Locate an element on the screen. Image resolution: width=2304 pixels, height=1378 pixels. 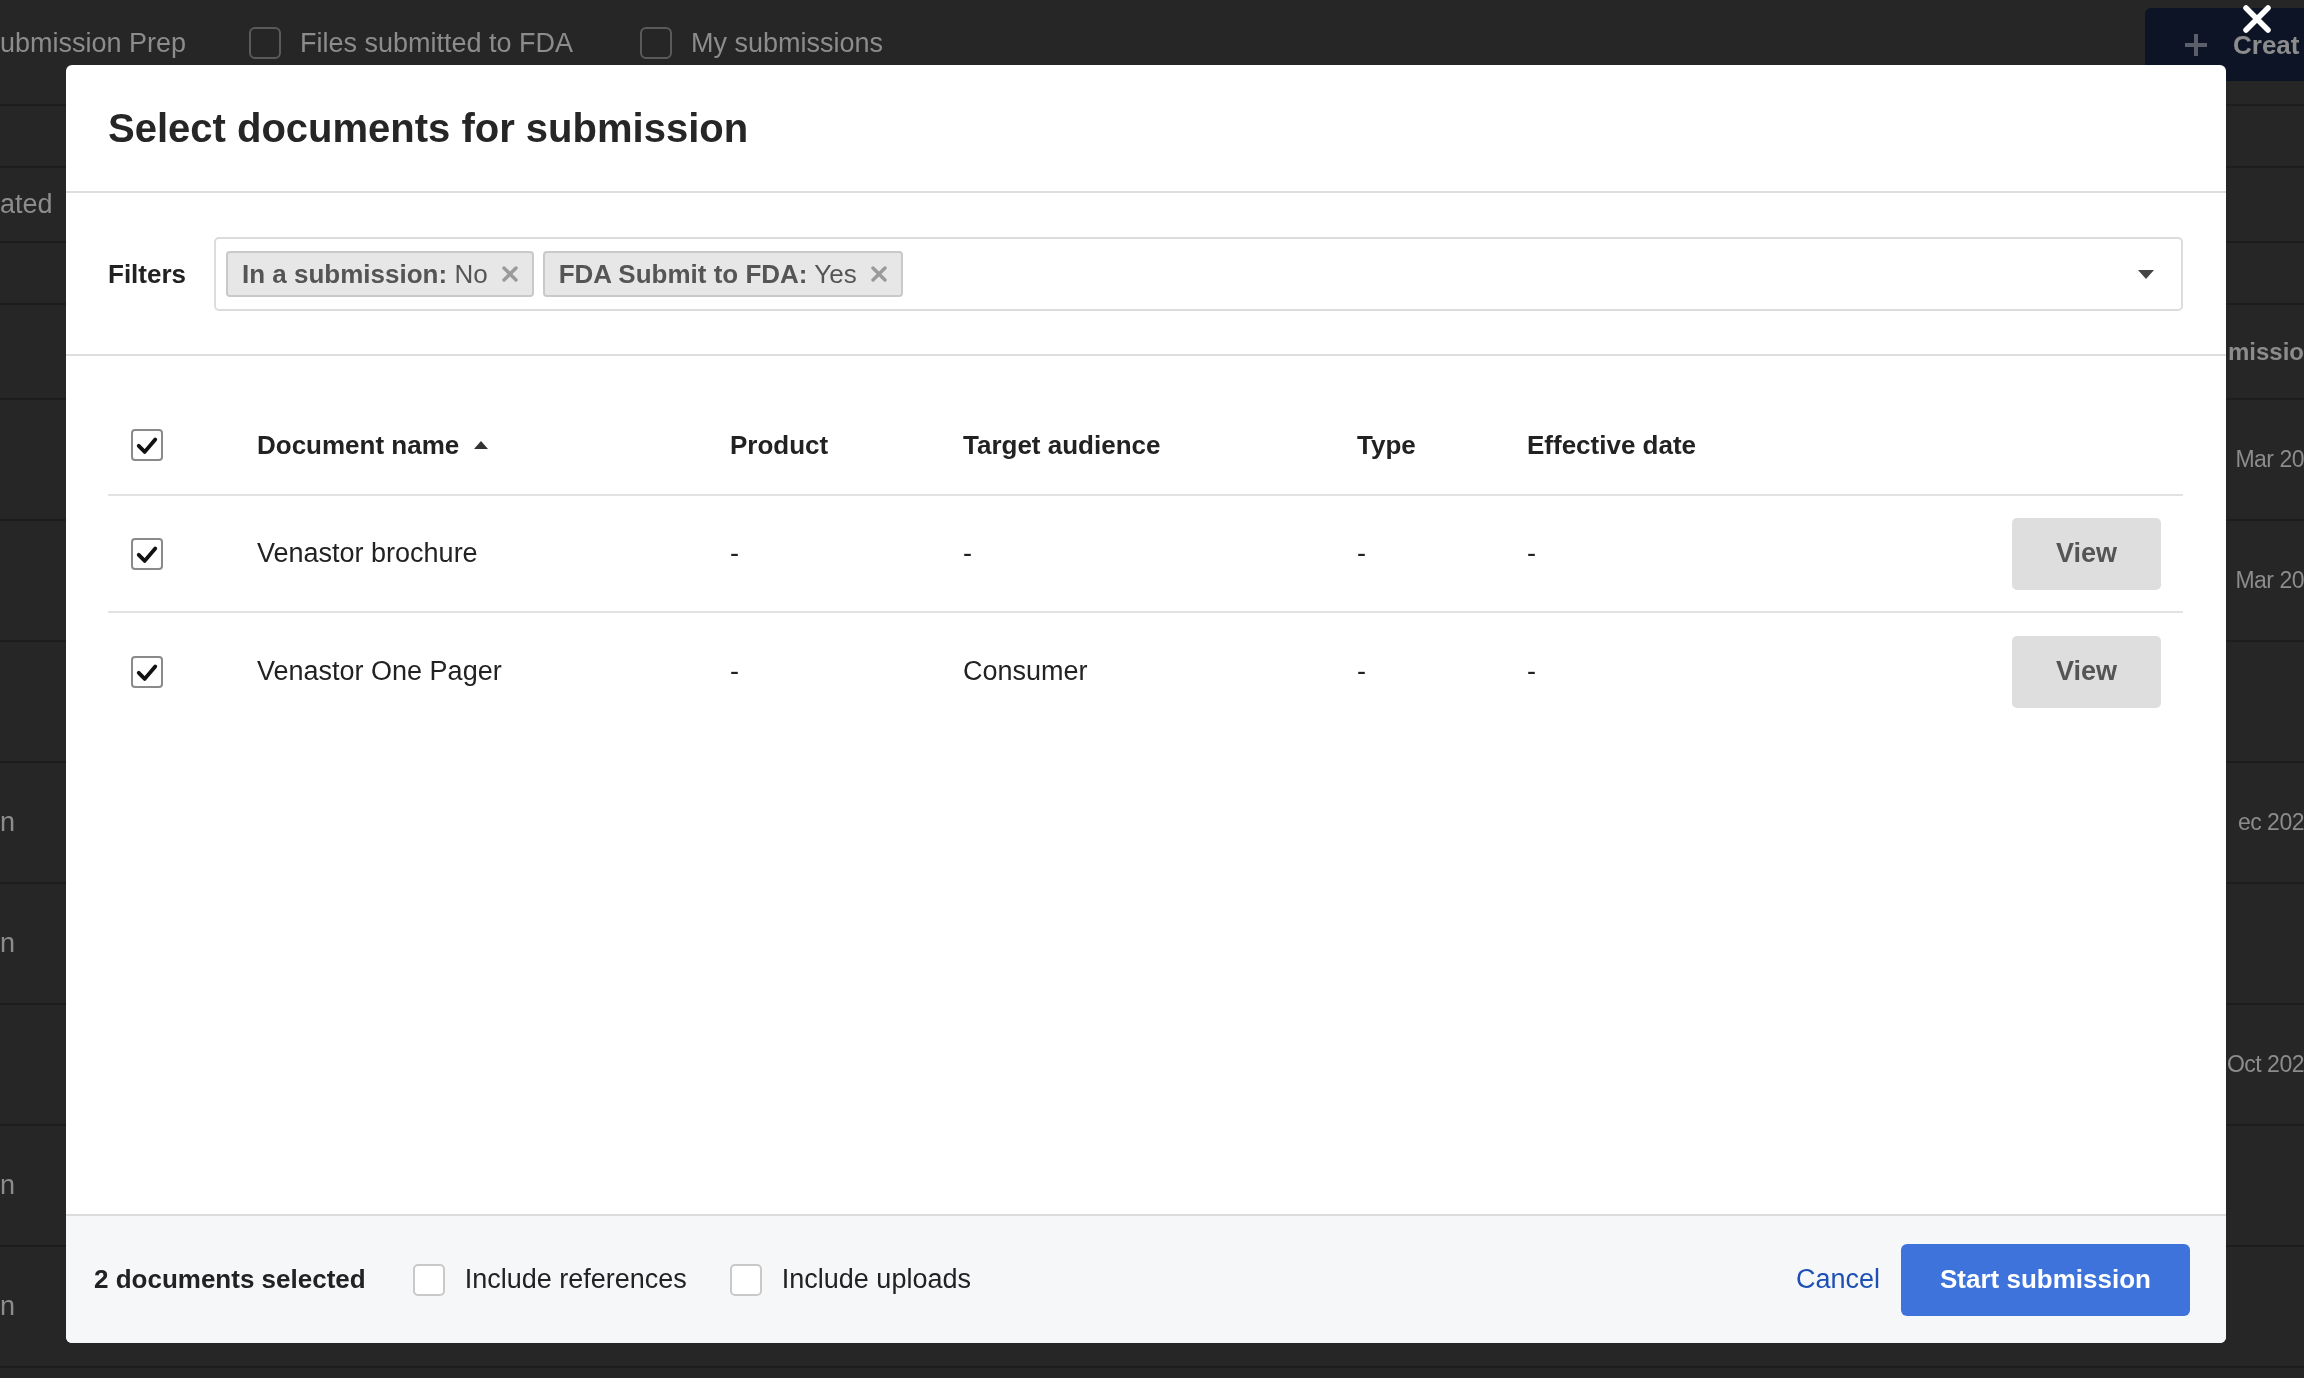
table-cell: Venastor brochure is located at coordinates (367, 553).